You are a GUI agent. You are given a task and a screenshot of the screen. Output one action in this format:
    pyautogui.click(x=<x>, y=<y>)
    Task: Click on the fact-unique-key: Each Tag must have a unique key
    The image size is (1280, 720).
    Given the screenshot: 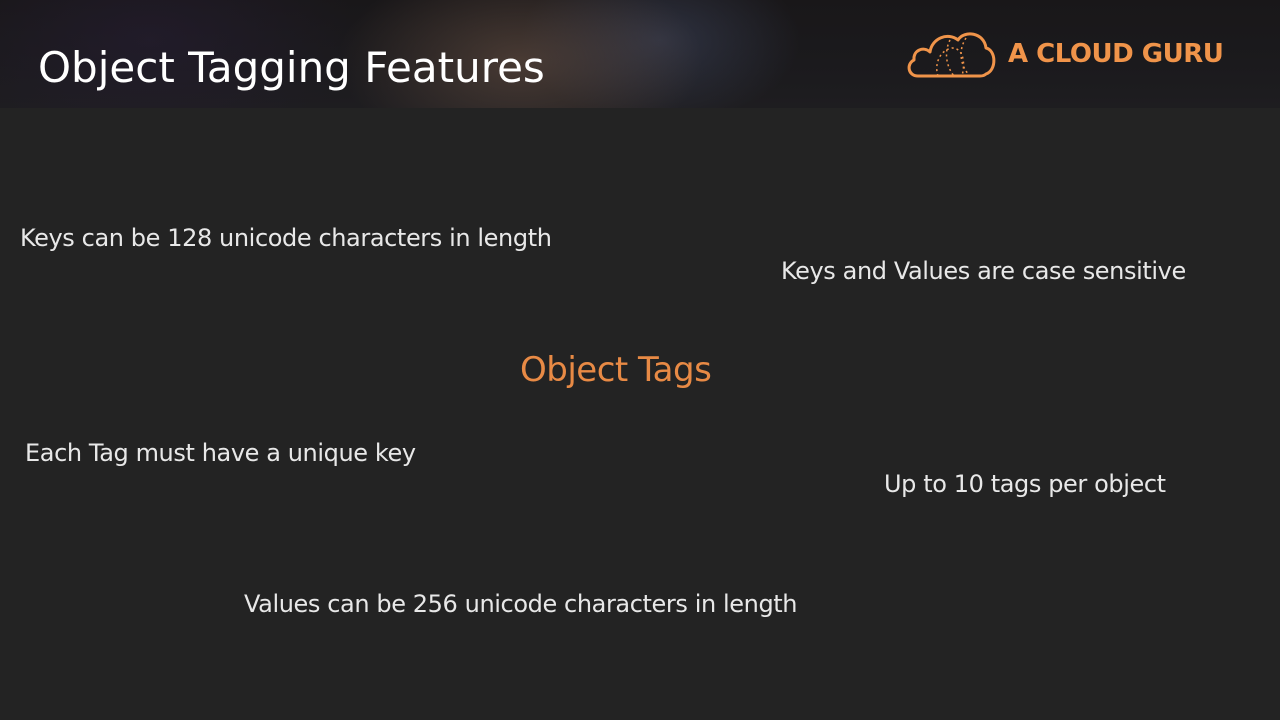 What is the action you would take?
    pyautogui.click(x=220, y=453)
    